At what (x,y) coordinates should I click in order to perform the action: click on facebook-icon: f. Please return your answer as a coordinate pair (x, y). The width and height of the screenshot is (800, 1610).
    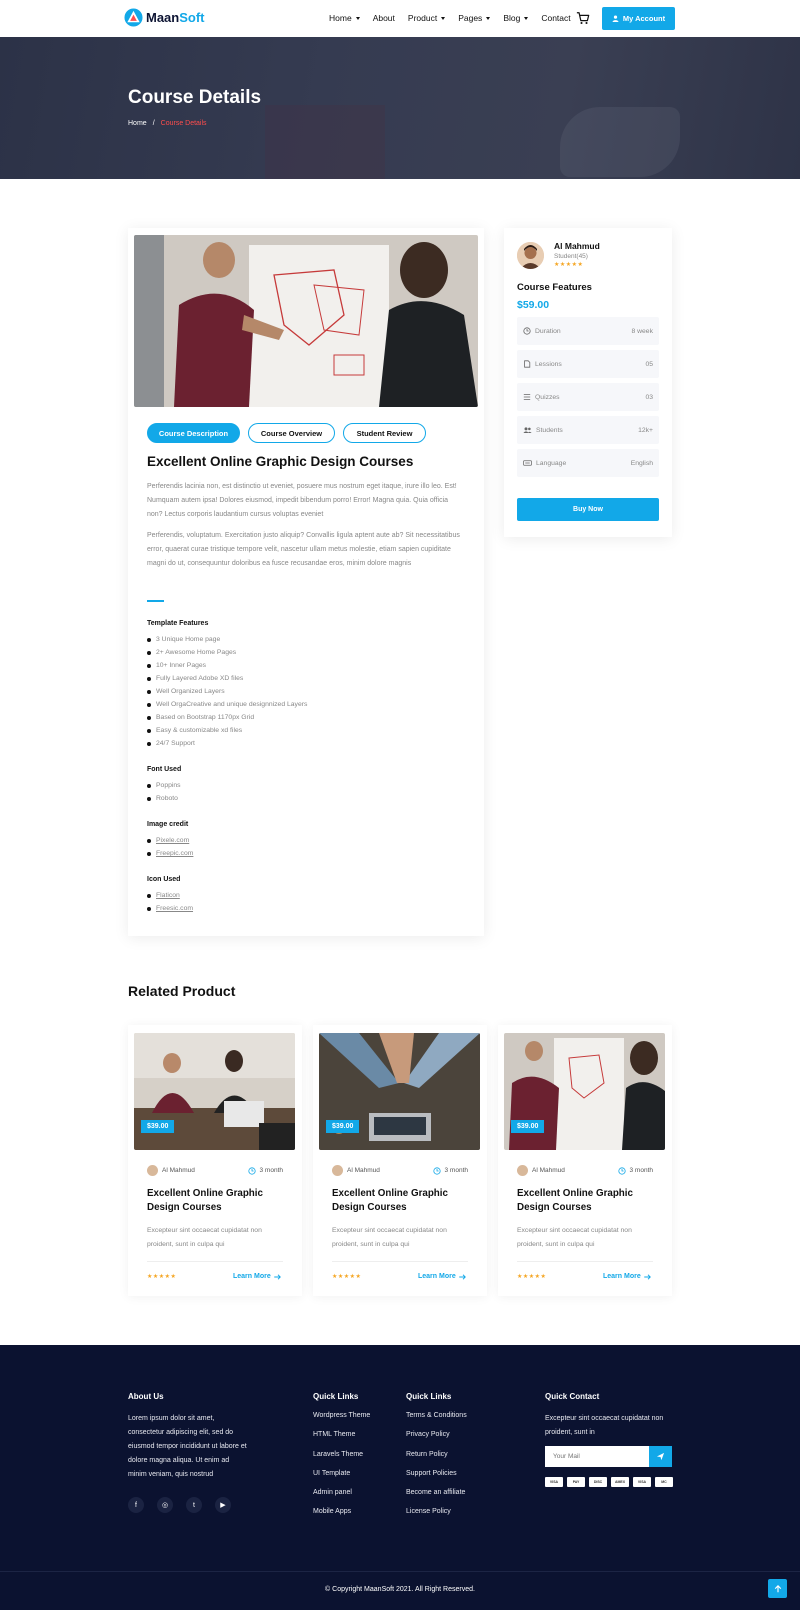
    Looking at the image, I should click on (136, 1505).